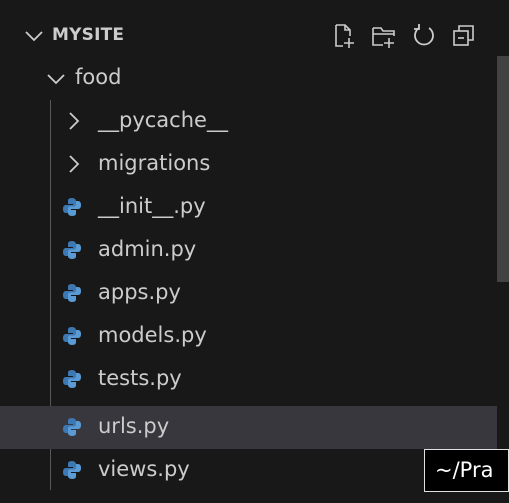 The image size is (509, 503). Describe the element at coordinates (144, 469) in the screenshot. I see `file-label: views.py` at that location.